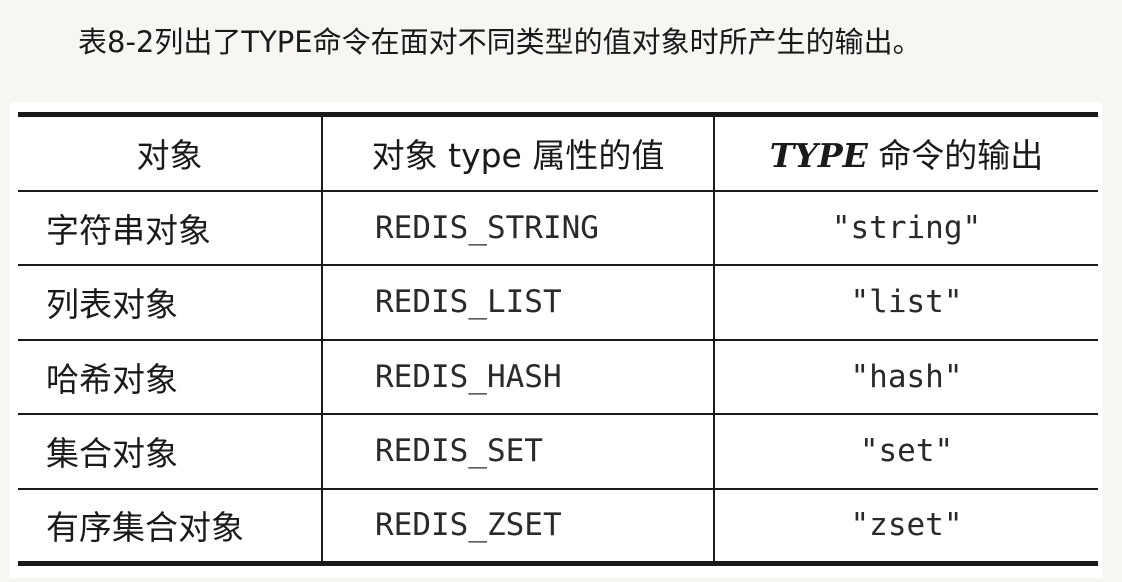 This screenshot has width=1122, height=582. Describe the element at coordinates (170, 152) in the screenshot. I see `header-object: 对象` at that location.